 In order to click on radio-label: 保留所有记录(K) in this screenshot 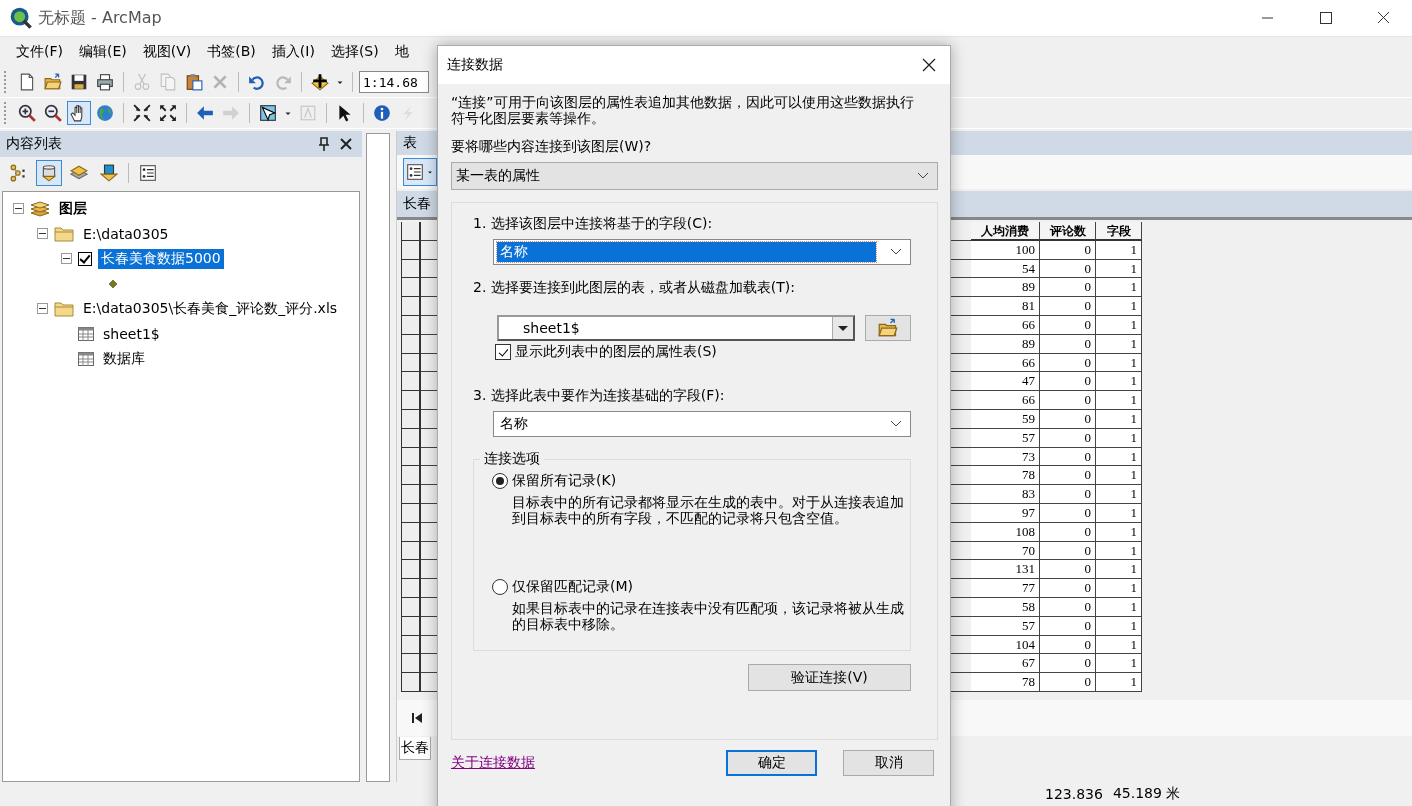, I will do `click(564, 481)`.